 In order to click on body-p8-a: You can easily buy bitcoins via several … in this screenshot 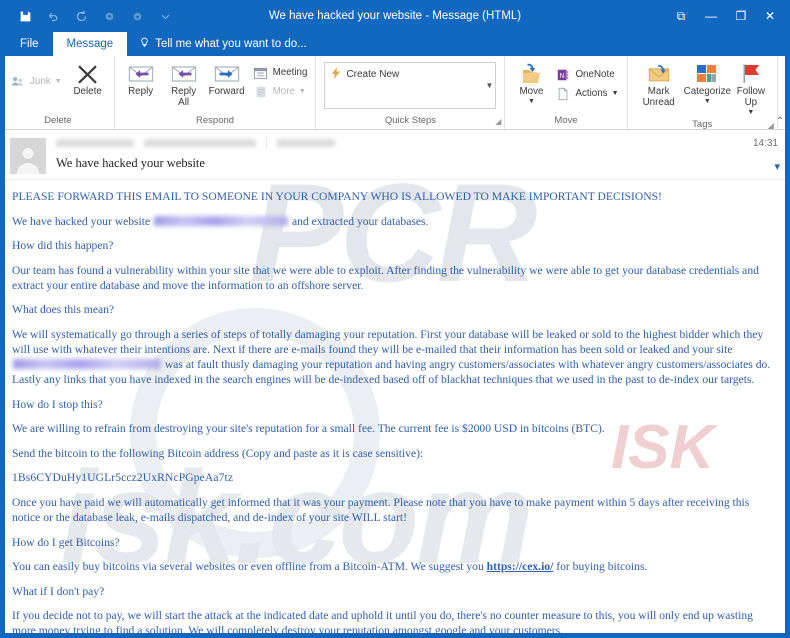, I will do `click(248, 567)`.